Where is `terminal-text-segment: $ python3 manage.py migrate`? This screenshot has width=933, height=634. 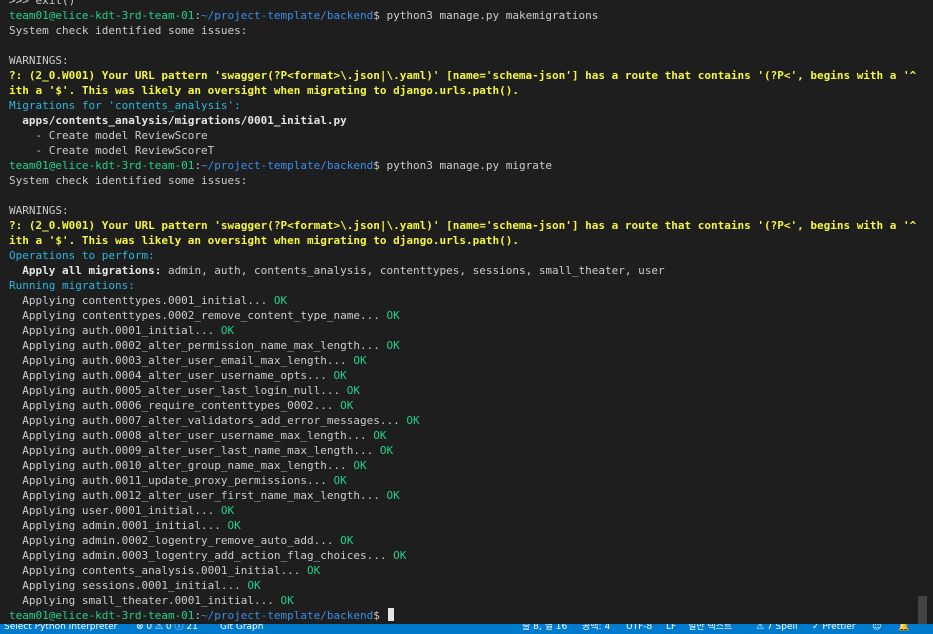
terminal-text-segment: $ python3 manage.py migrate is located at coordinates (463, 165).